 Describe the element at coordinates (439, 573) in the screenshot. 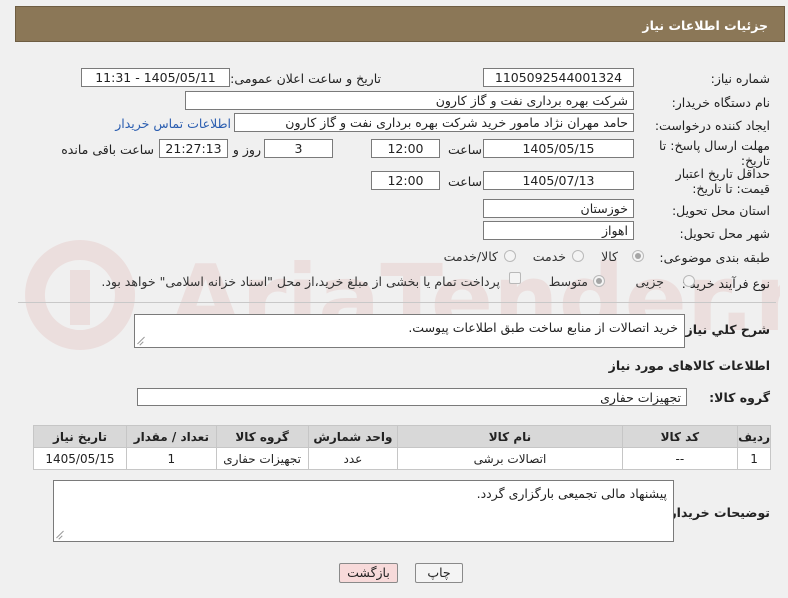

I see `print-button: چاپ` at that location.